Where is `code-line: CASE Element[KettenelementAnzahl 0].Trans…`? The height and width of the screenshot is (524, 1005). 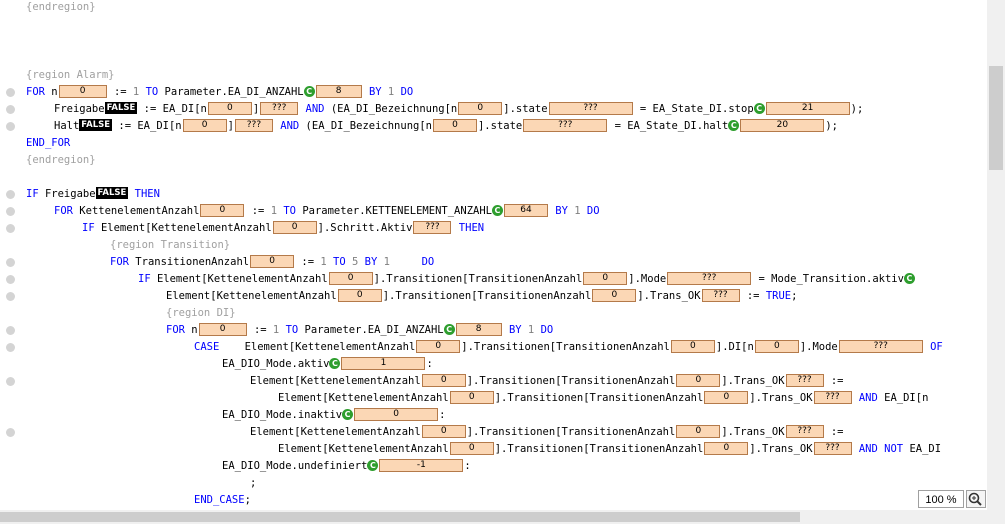 code-line: CASE Element[KettenelementAnzahl 0].Trans… is located at coordinates (493, 347).